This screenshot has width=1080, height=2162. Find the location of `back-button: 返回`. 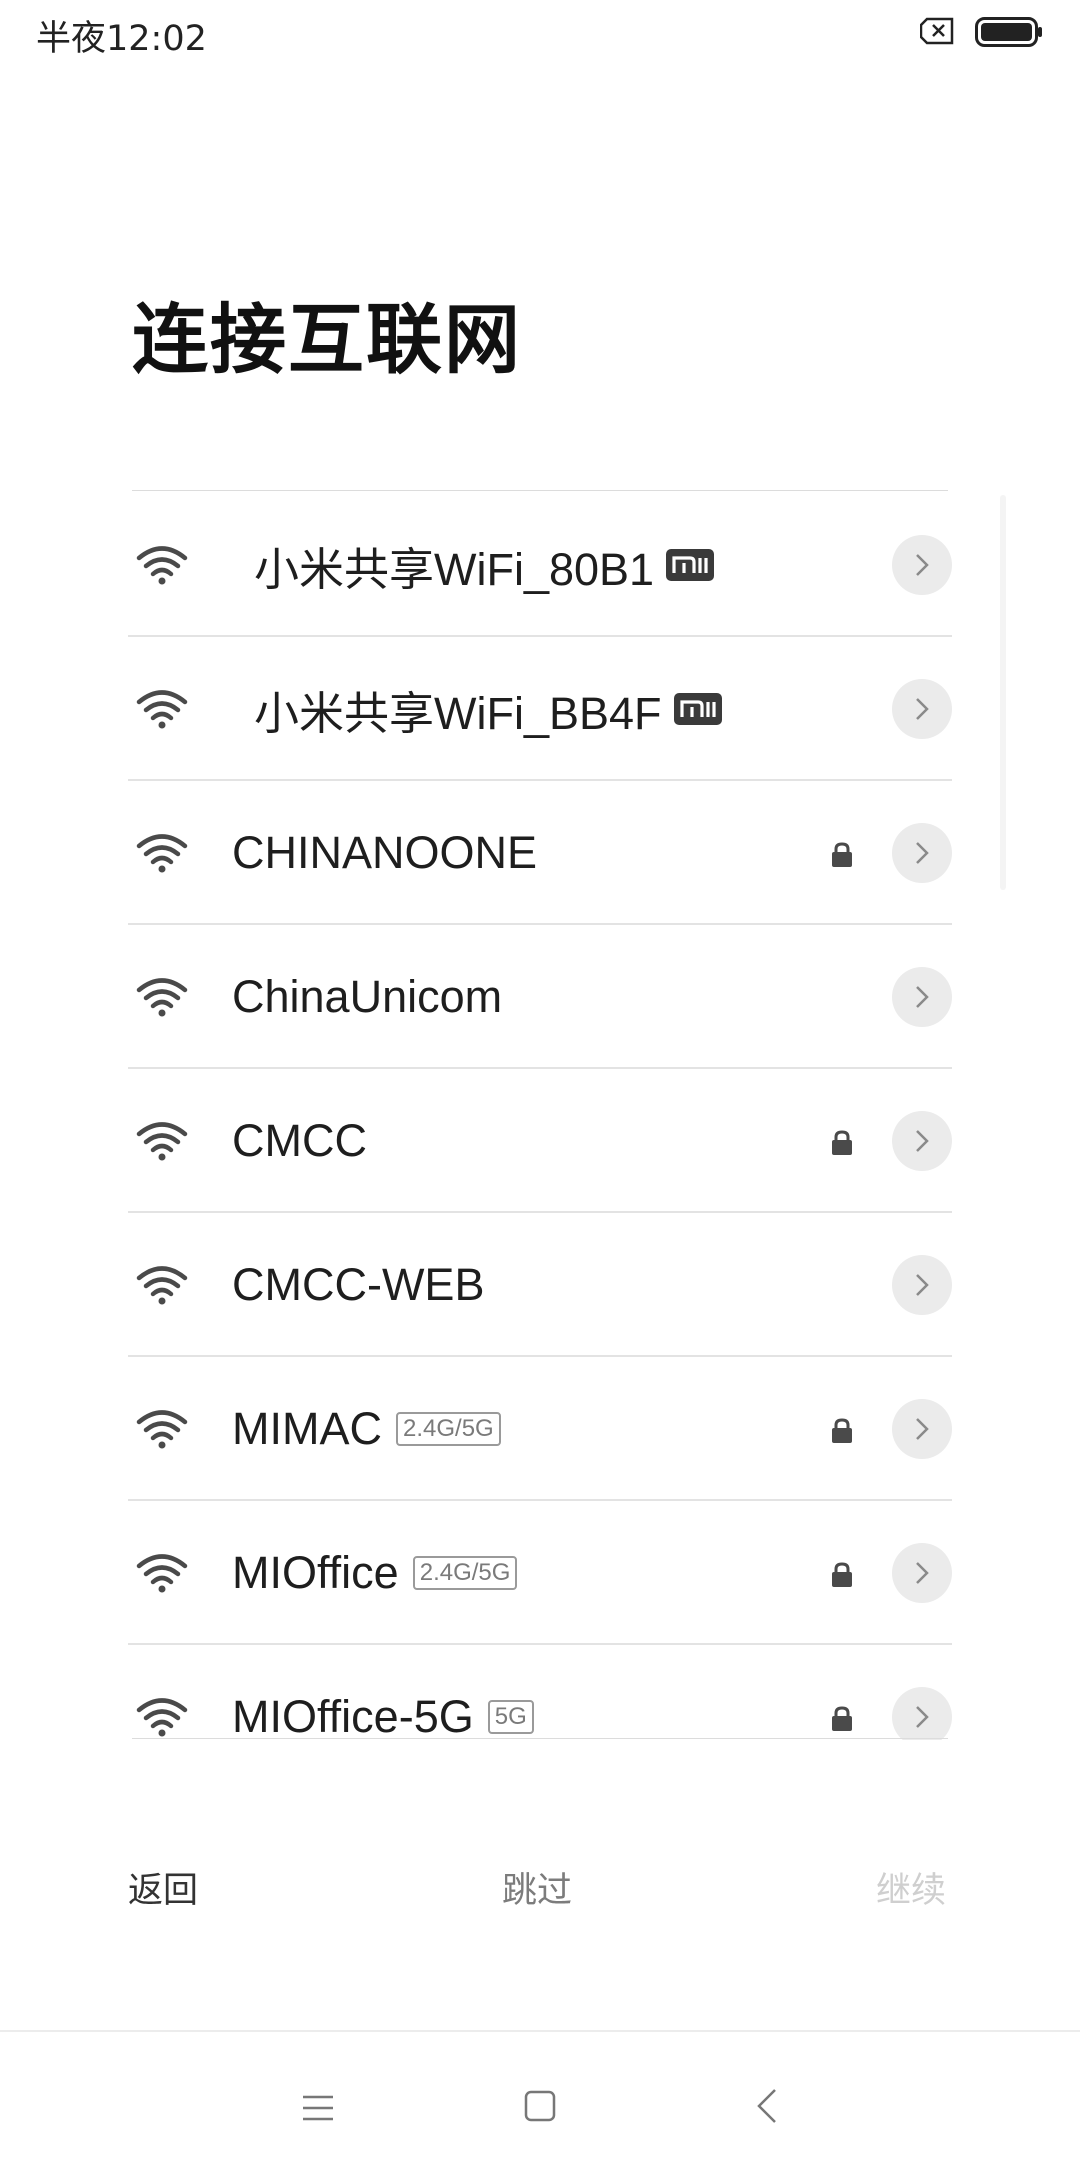

back-button: 返回 is located at coordinates (163, 1887).